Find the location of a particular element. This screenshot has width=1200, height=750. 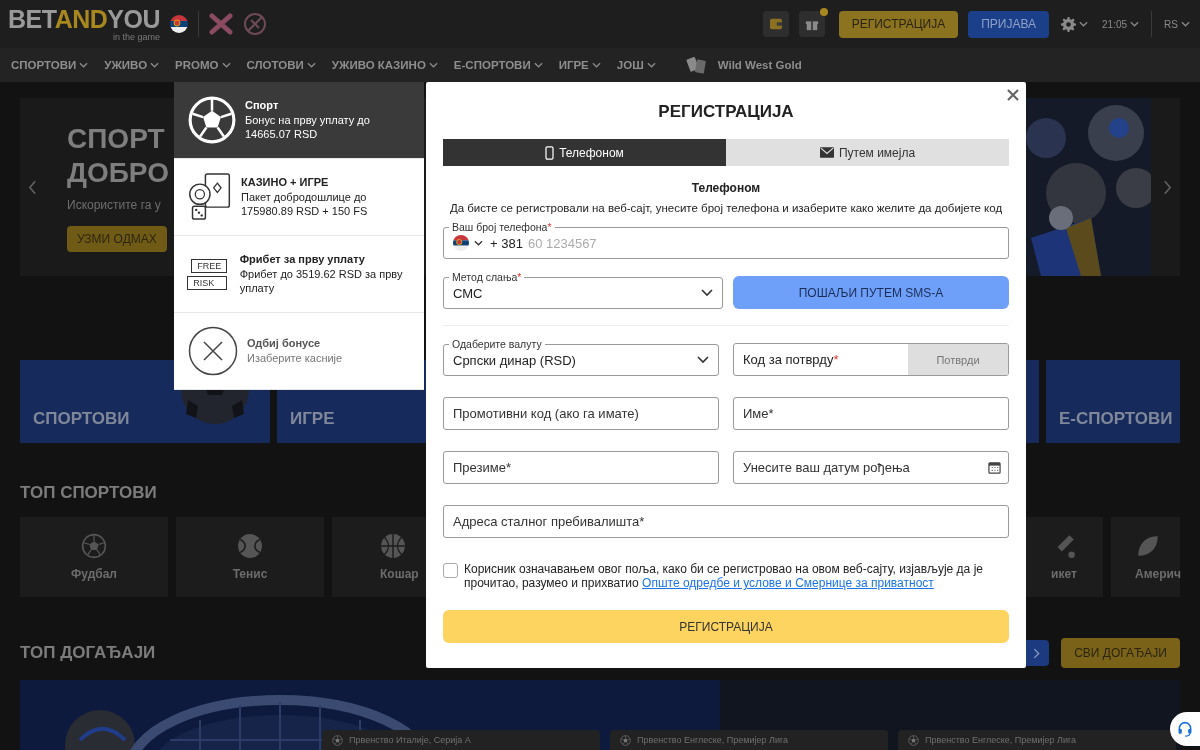

gift-button is located at coordinates (811, 24).